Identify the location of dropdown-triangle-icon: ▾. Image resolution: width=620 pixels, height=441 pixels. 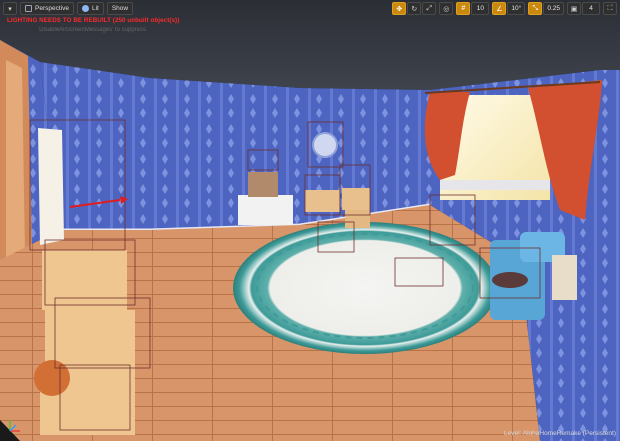
(10, 9).